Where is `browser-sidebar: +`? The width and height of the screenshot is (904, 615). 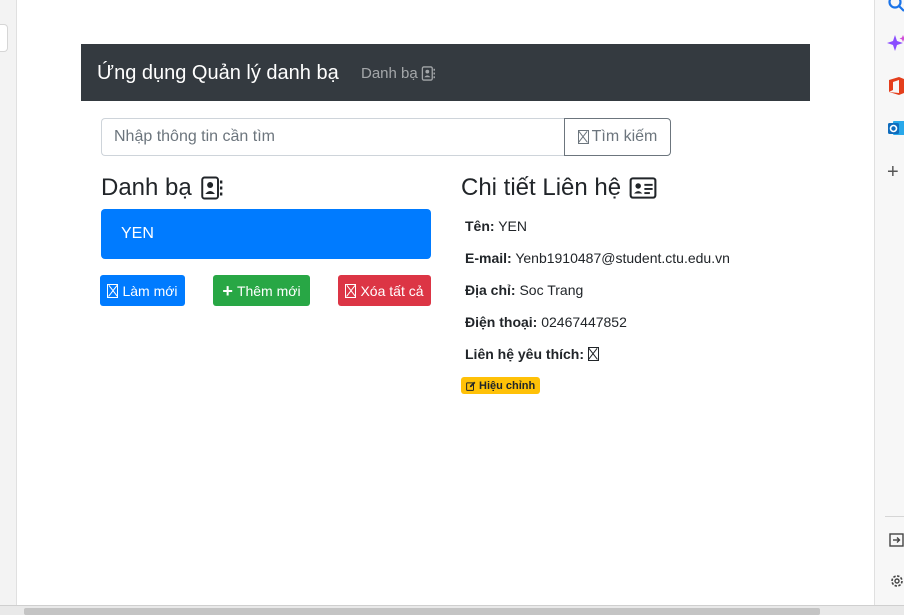 browser-sidebar: + is located at coordinates (889, 302).